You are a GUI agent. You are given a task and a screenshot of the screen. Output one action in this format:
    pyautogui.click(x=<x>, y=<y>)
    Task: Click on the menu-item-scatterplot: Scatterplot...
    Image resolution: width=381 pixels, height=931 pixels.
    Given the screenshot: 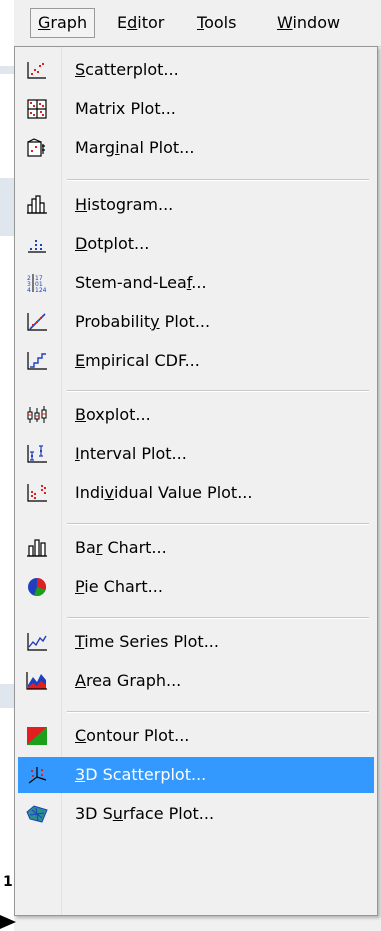 What is the action you would take?
    pyautogui.click(x=196, y=70)
    